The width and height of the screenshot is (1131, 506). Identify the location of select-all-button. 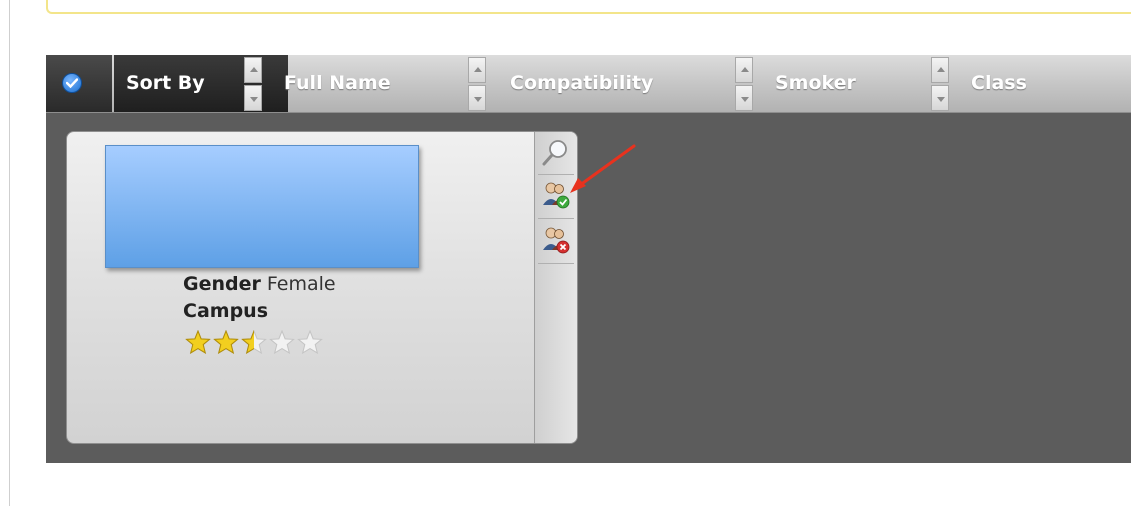
(79, 83).